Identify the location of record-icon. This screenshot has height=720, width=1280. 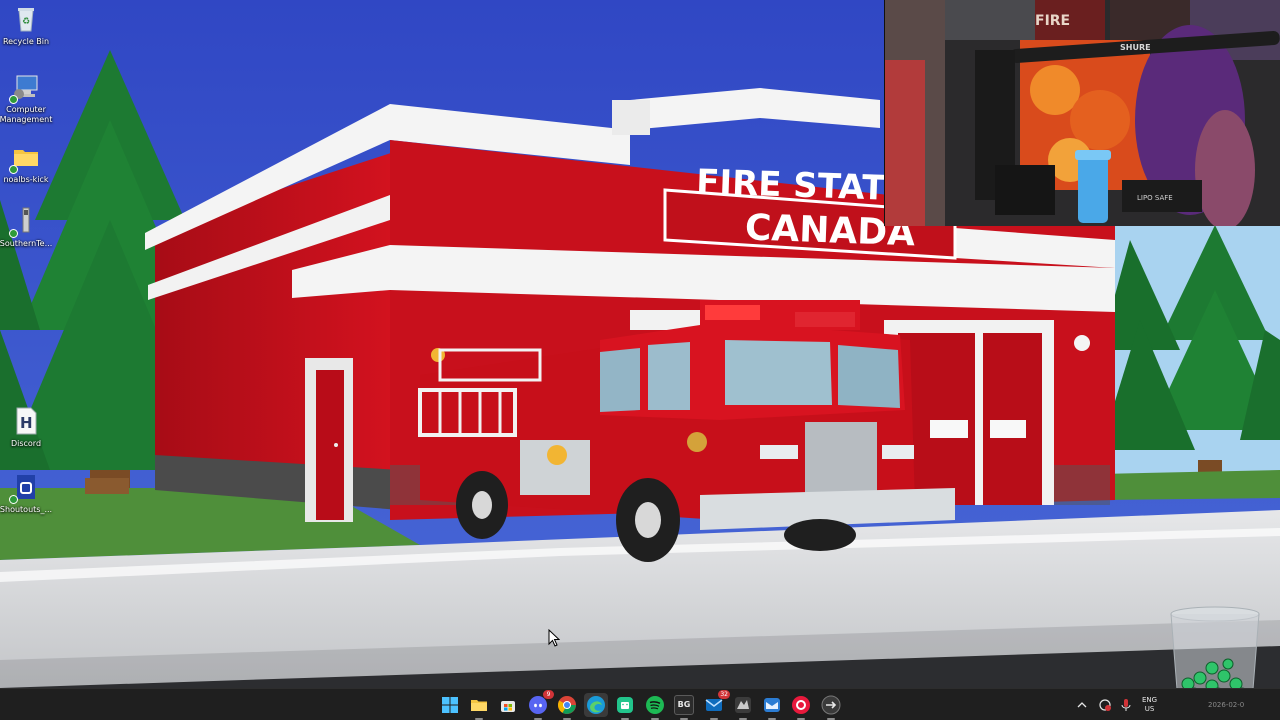
(801, 705).